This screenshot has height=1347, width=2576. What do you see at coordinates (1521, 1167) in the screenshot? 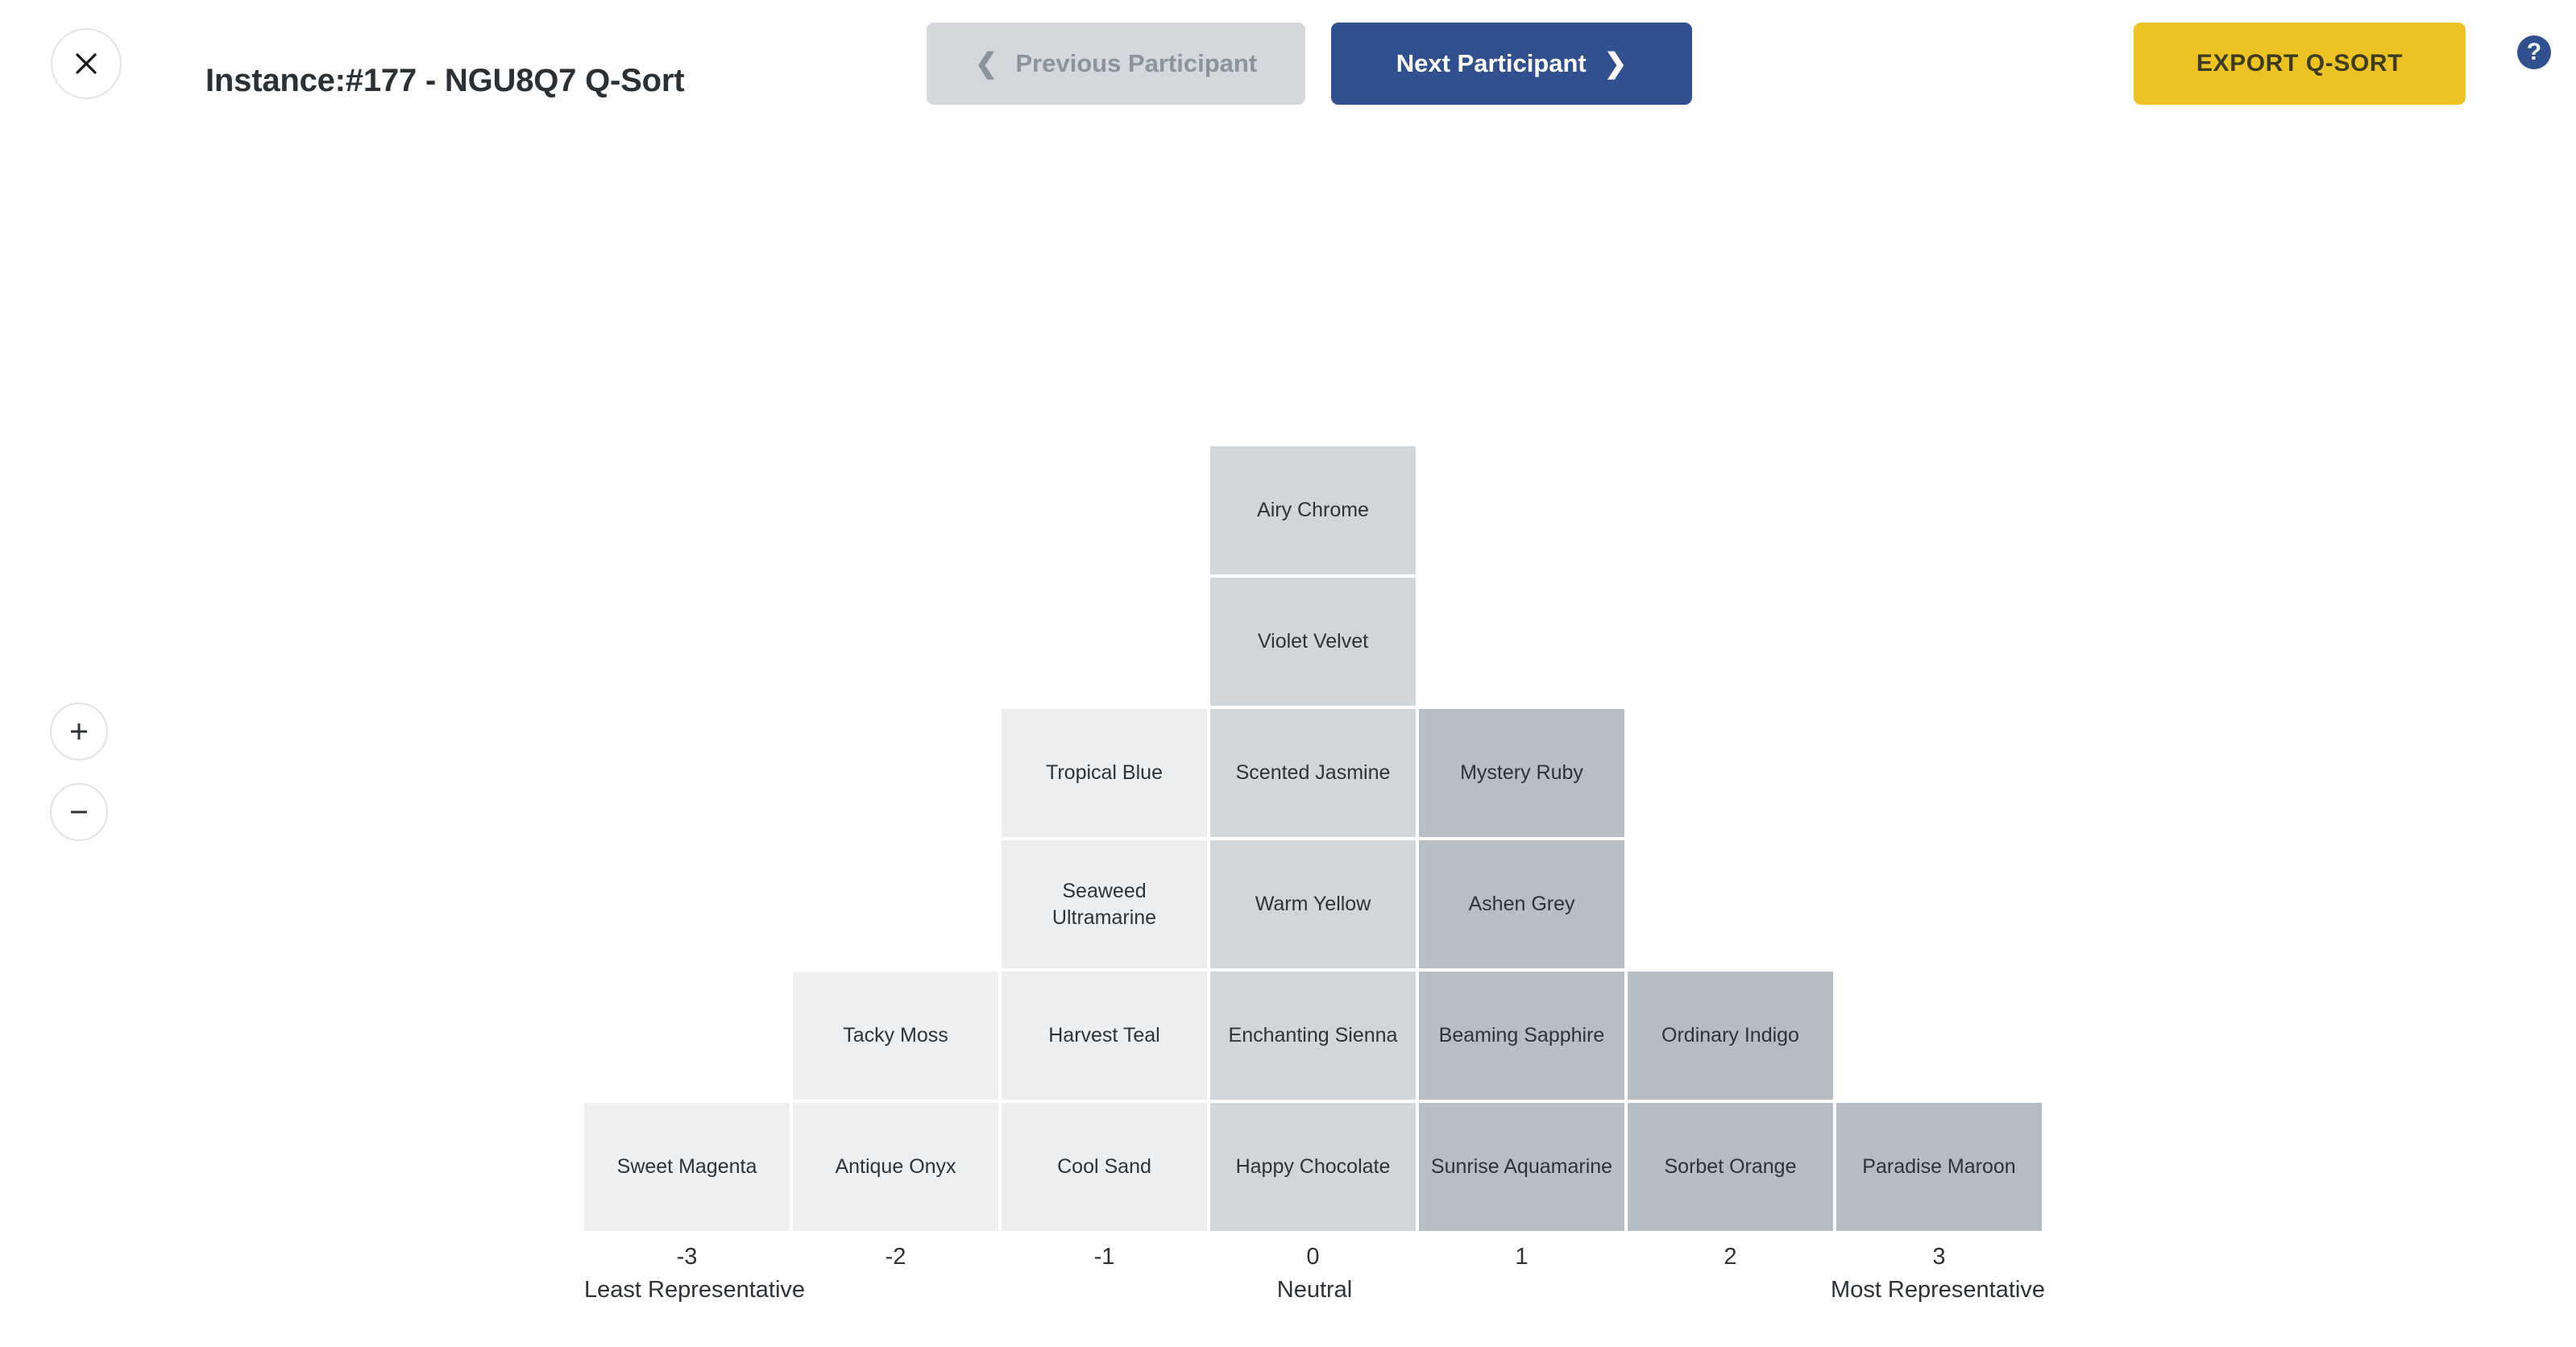
I see `qsort-card: Sunrise Aquamarine` at bounding box center [1521, 1167].